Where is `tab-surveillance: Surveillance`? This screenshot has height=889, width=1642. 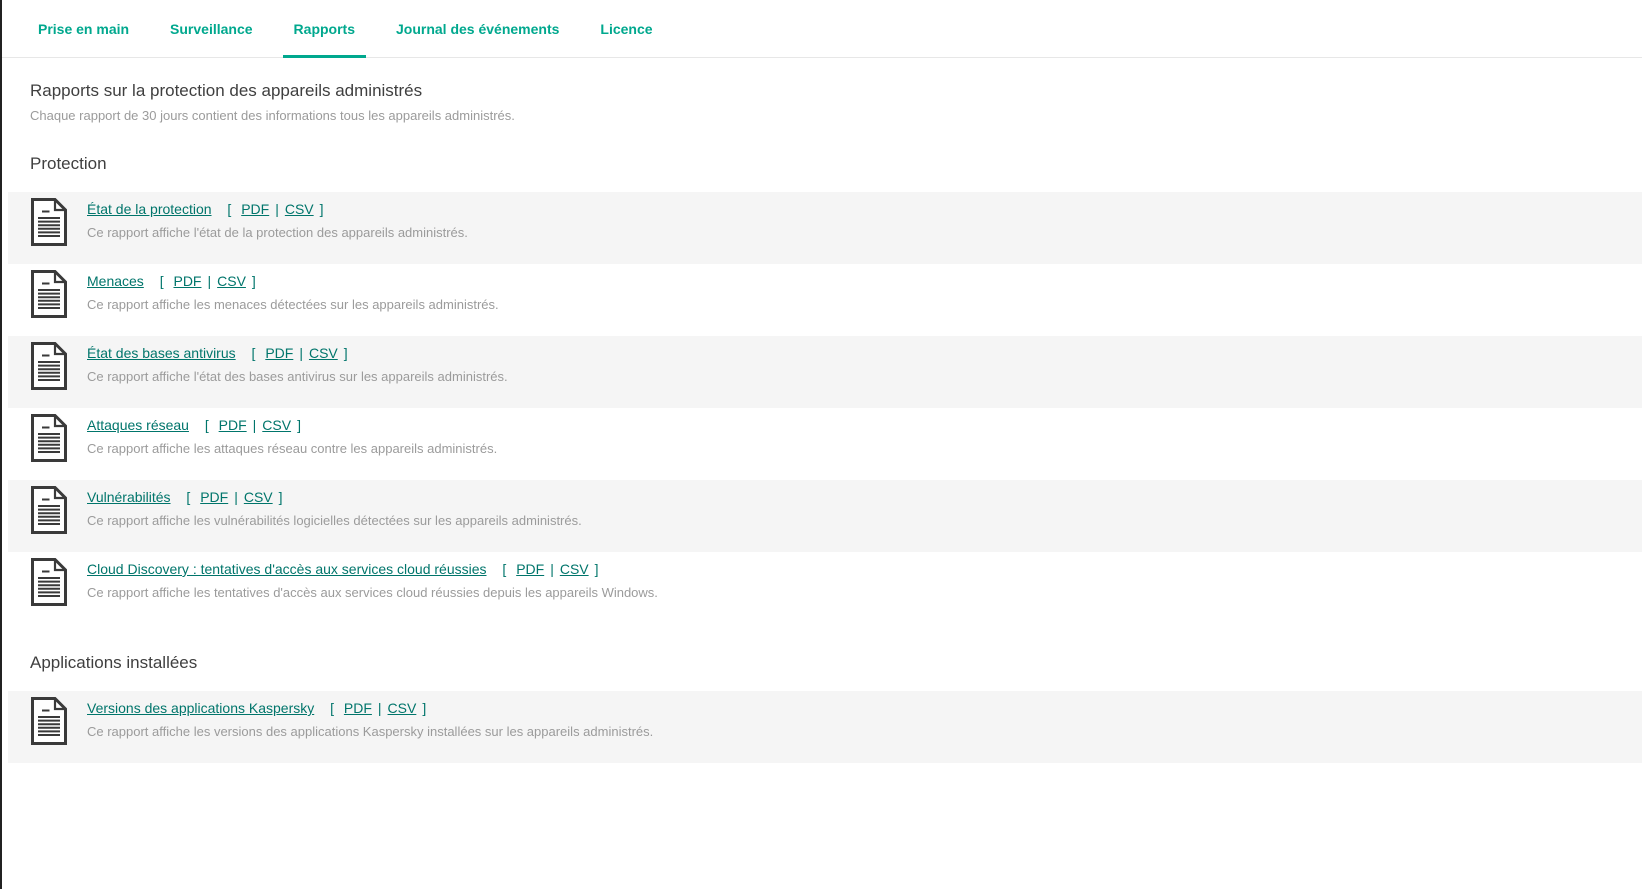
tab-surveillance: Surveillance is located at coordinates (211, 28).